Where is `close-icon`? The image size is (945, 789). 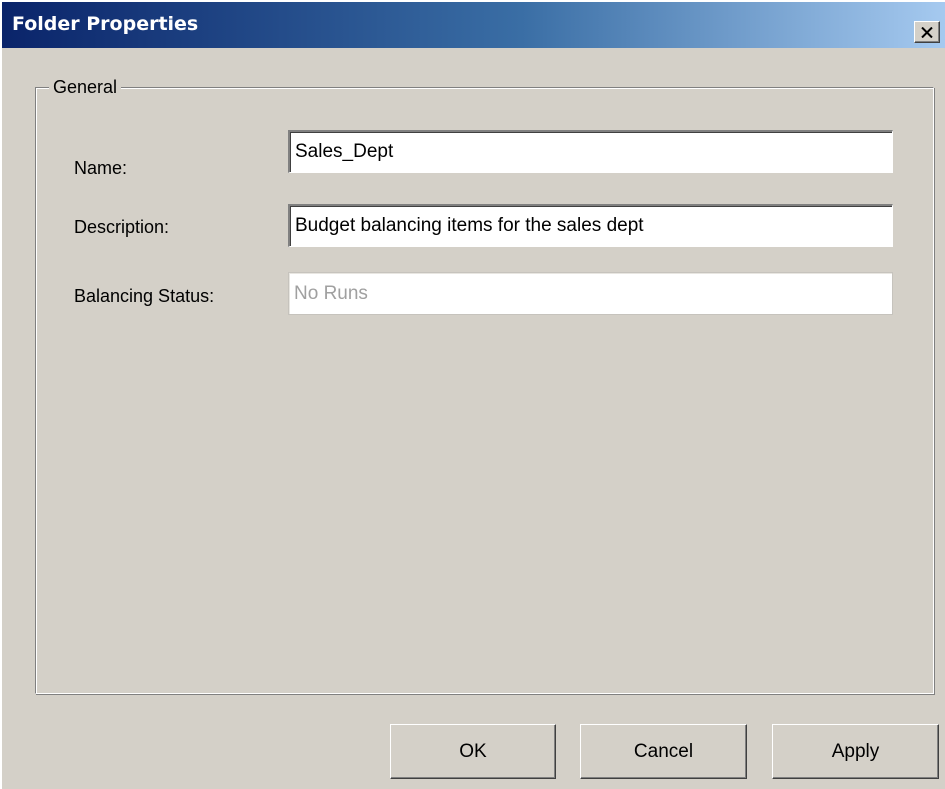
close-icon is located at coordinates (927, 32).